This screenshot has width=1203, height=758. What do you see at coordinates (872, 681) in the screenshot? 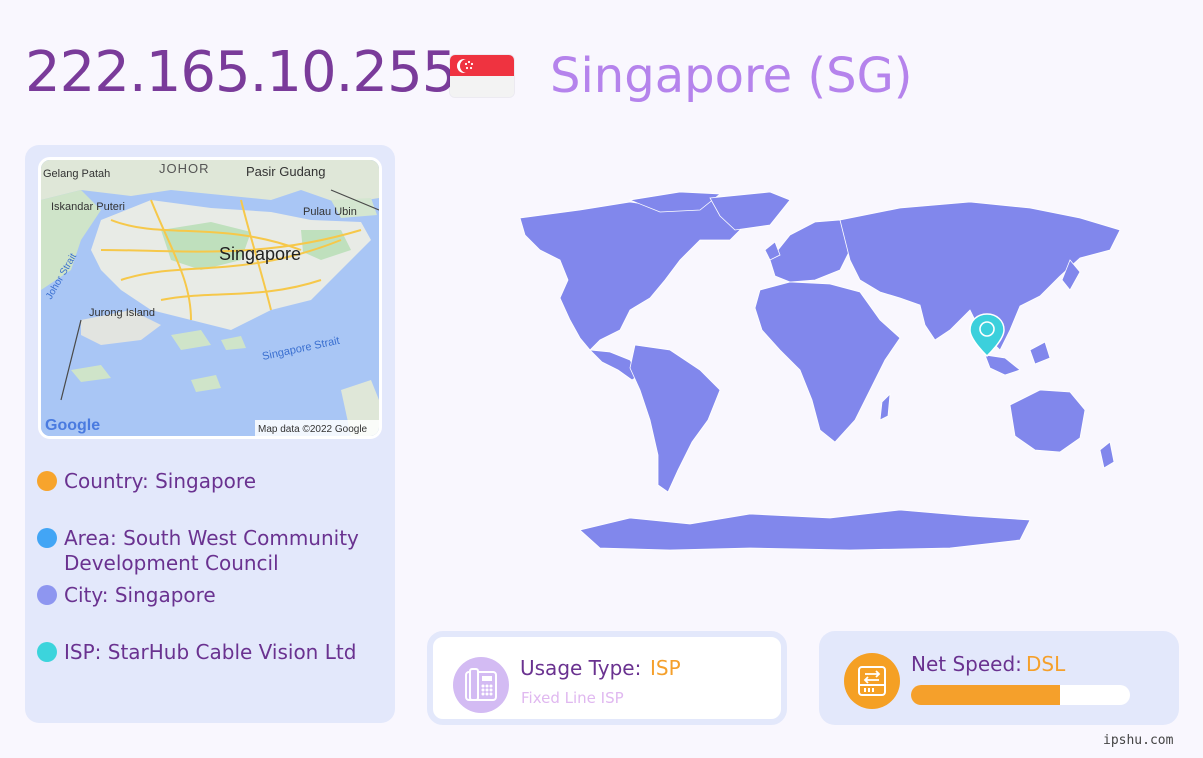
I see `hard-drive-icon` at bounding box center [872, 681].